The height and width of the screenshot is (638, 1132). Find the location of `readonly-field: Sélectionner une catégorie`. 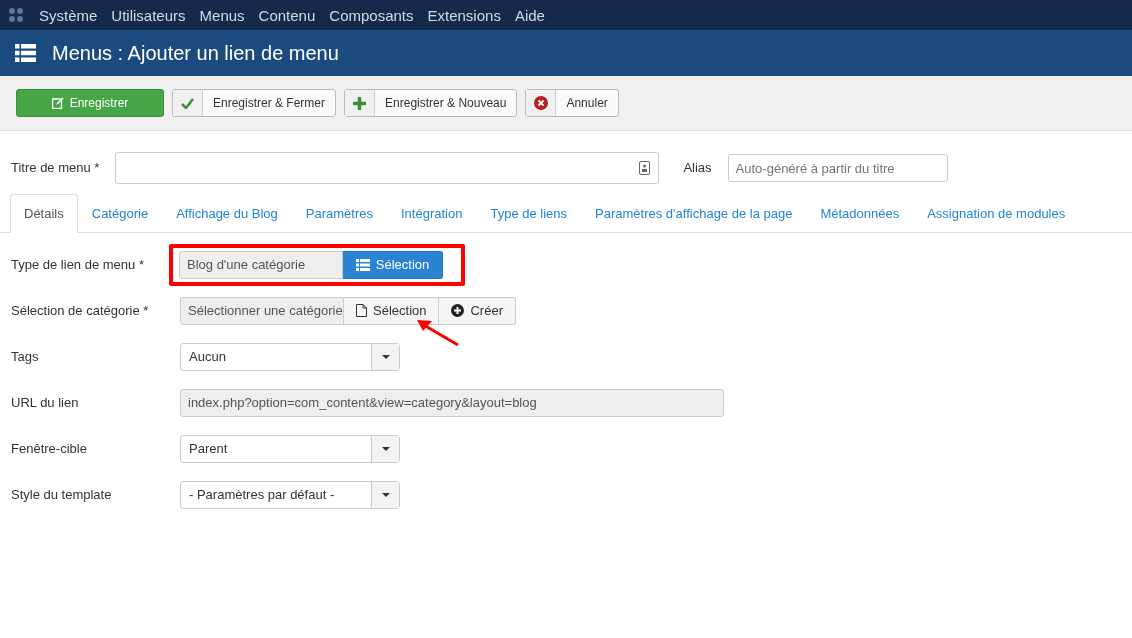

readonly-field: Sélectionner une catégorie is located at coordinates (262, 310).